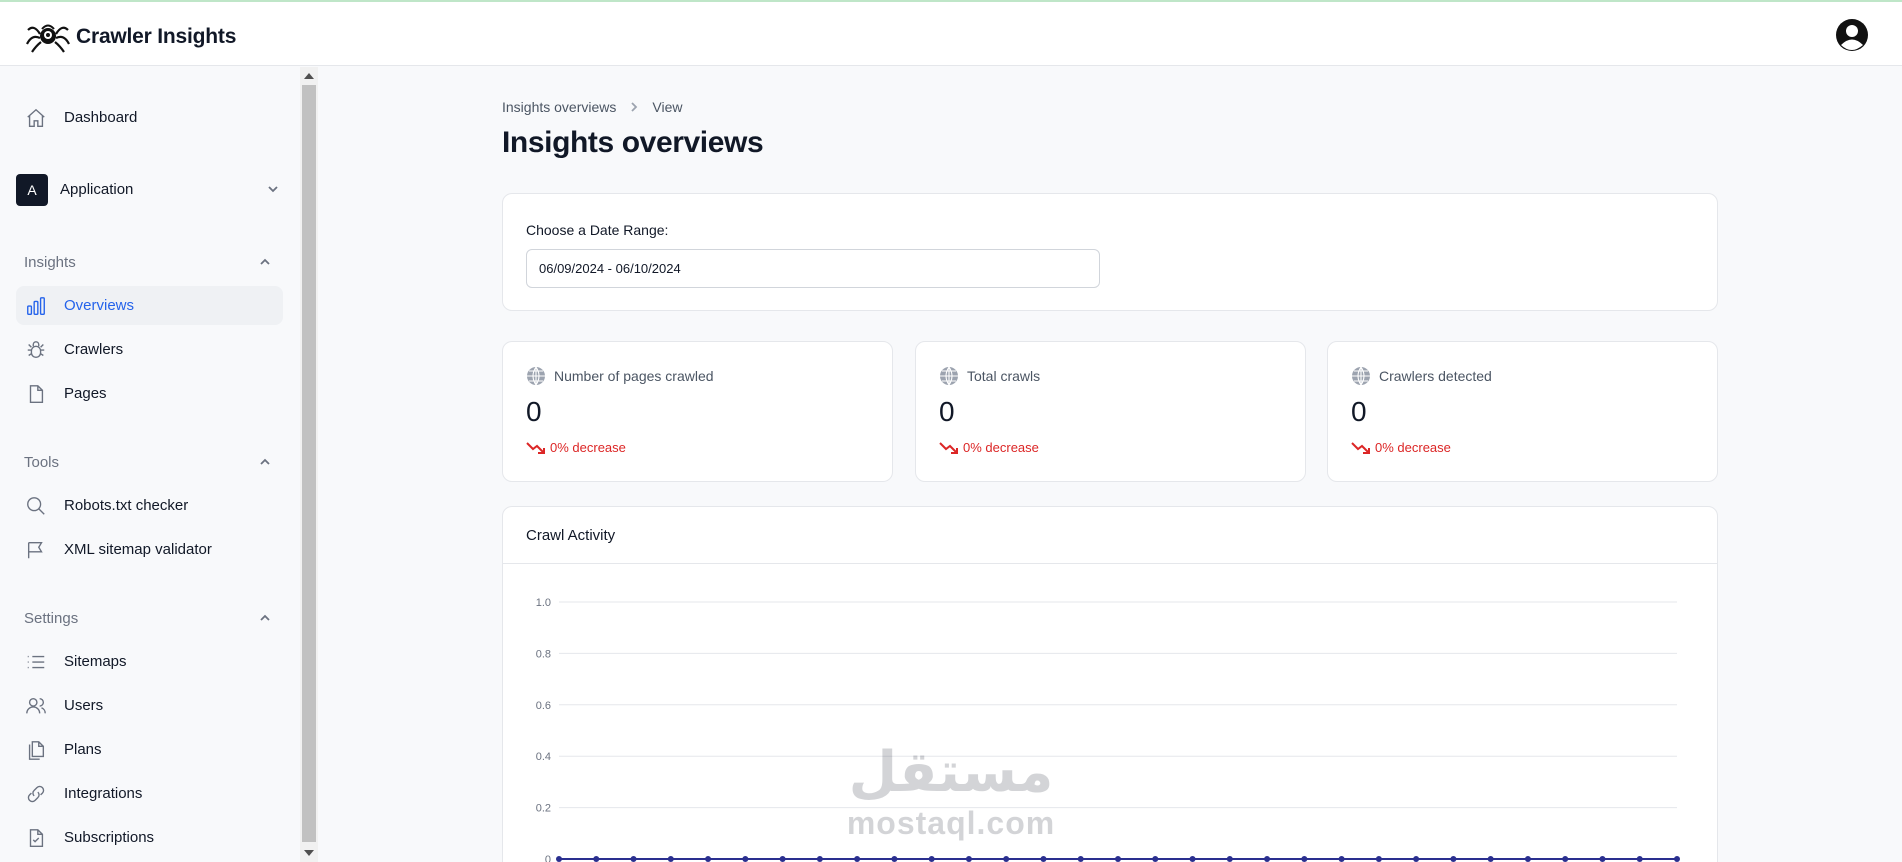 The image size is (1902, 862). What do you see at coordinates (51, 618) in the screenshot?
I see `section-settings-title: Settings` at bounding box center [51, 618].